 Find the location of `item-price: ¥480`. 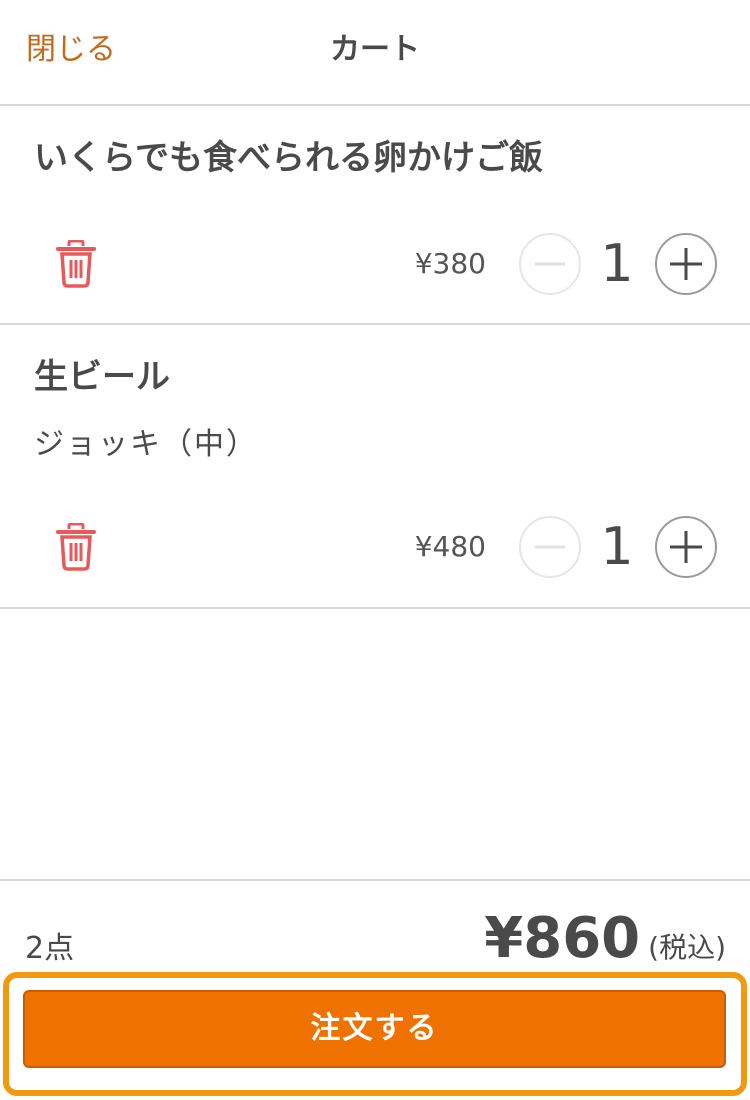

item-price: ¥480 is located at coordinates (450, 546).